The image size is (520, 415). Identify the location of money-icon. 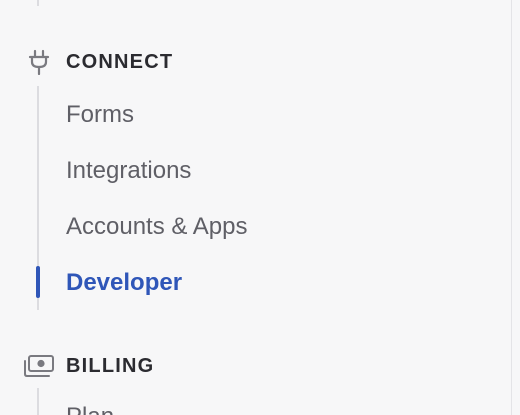
(39, 366).